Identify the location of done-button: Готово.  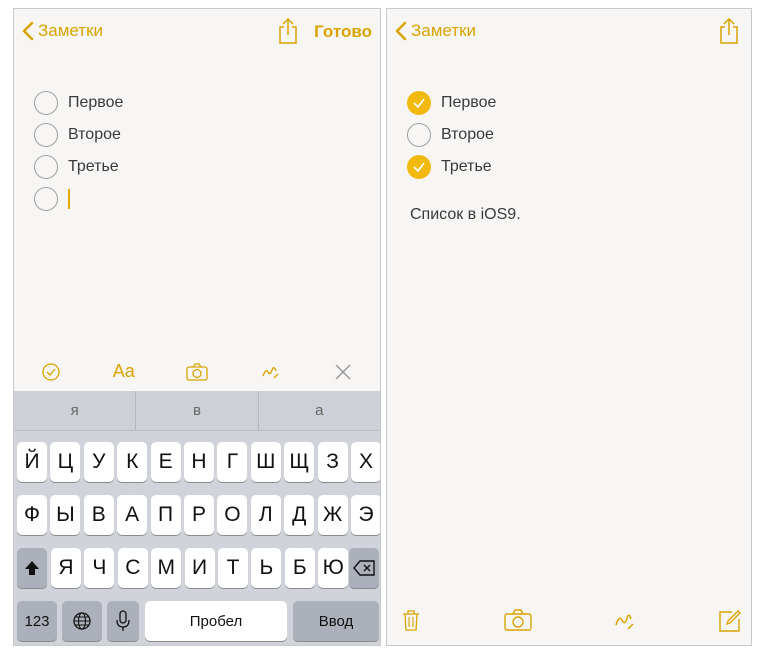
(343, 32).